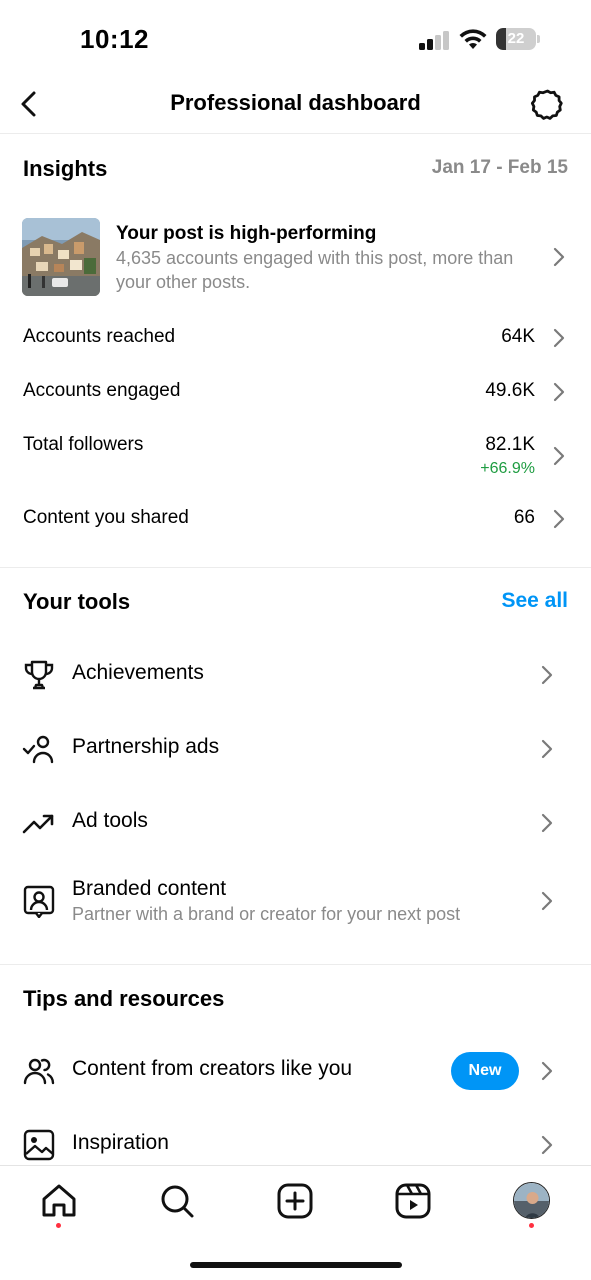  I want to click on battery-icon: 22, so click(518, 39).